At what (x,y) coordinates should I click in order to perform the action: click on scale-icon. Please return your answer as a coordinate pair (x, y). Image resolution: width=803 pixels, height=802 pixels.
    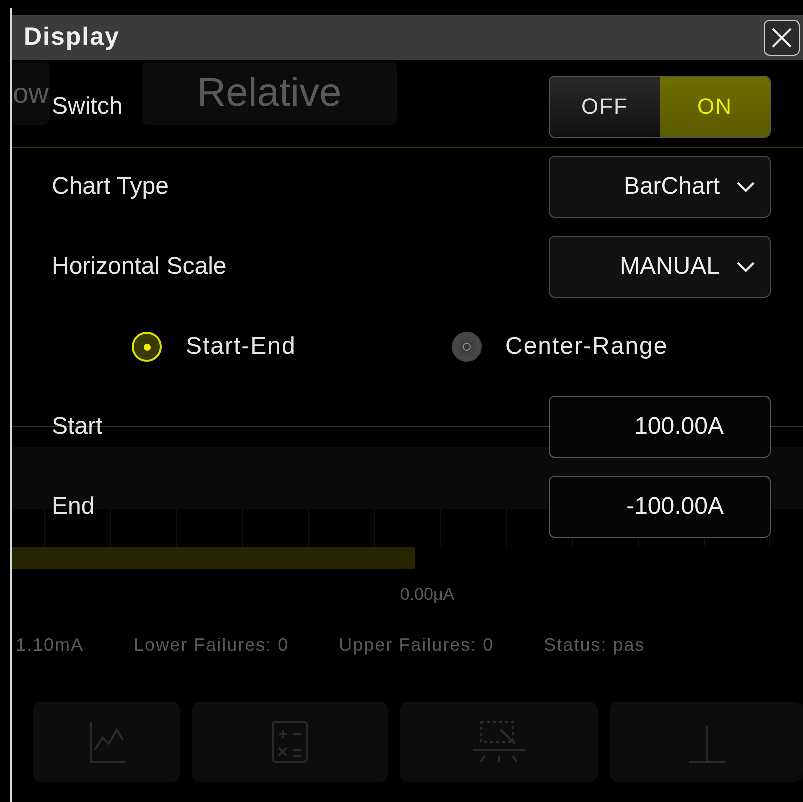
    Looking at the image, I should click on (499, 742).